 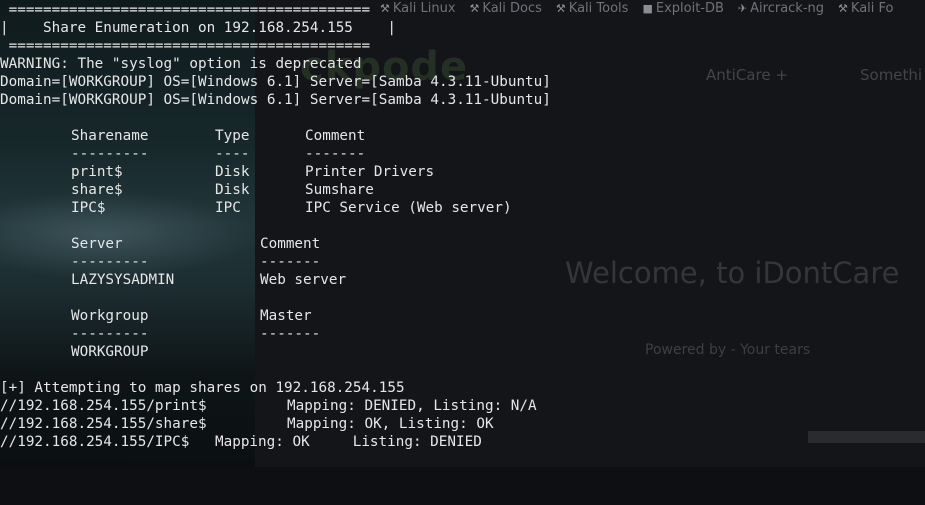 I want to click on shares-header-type: Type, so click(x=232, y=136).